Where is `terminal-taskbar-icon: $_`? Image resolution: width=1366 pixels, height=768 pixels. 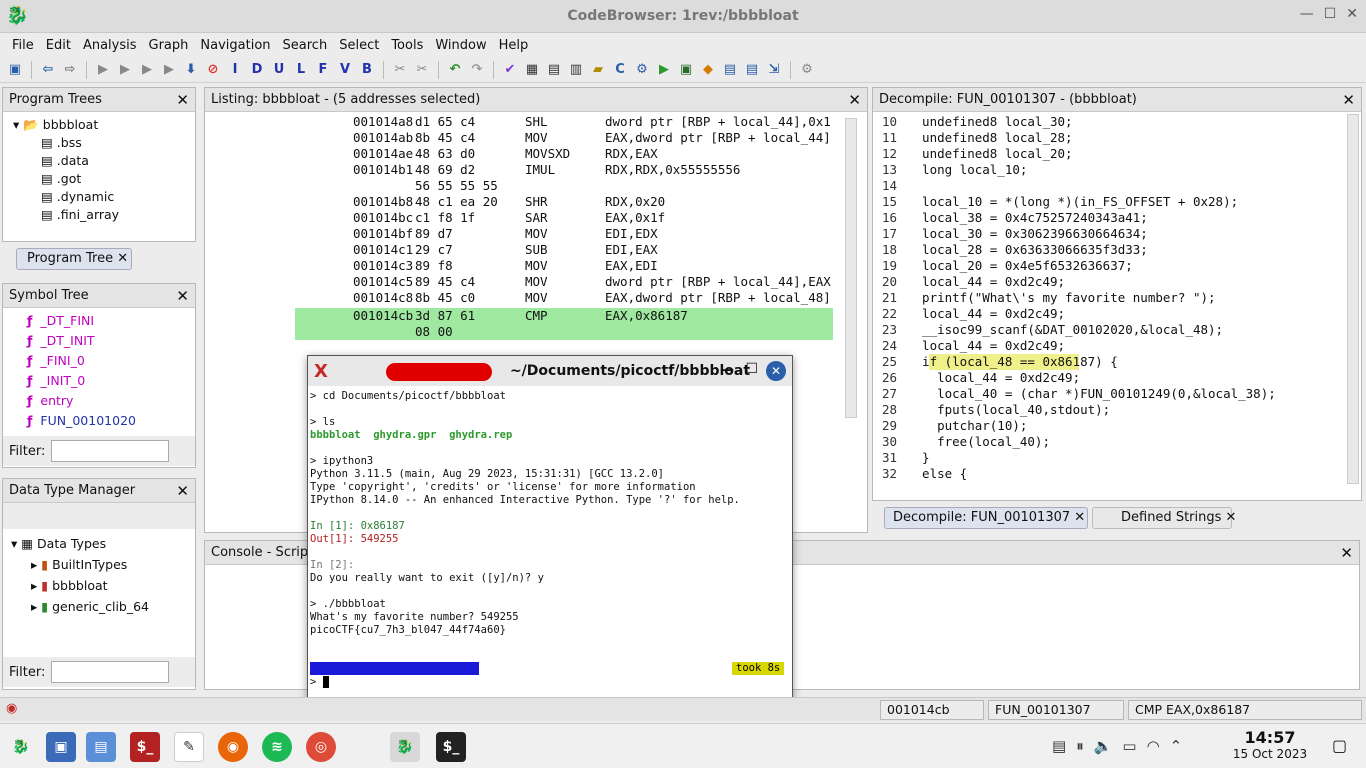
terminal-taskbar-icon: $_ is located at coordinates (451, 747).